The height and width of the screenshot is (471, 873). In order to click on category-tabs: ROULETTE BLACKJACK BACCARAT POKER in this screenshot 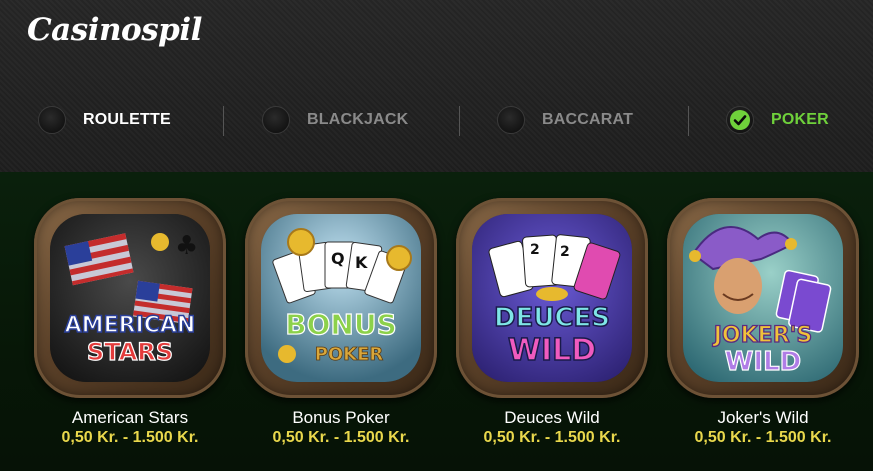, I will do `click(436, 120)`.